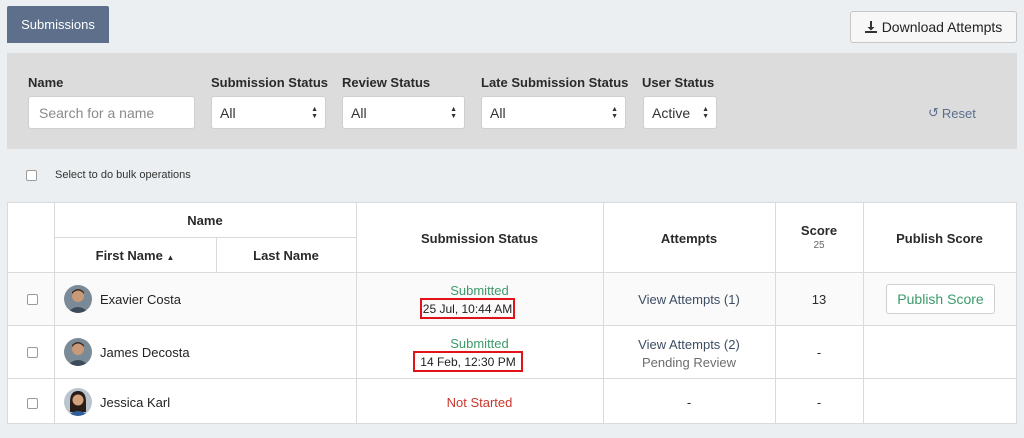 This screenshot has width=1024, height=438. I want to click on review-status-value: All, so click(359, 112).